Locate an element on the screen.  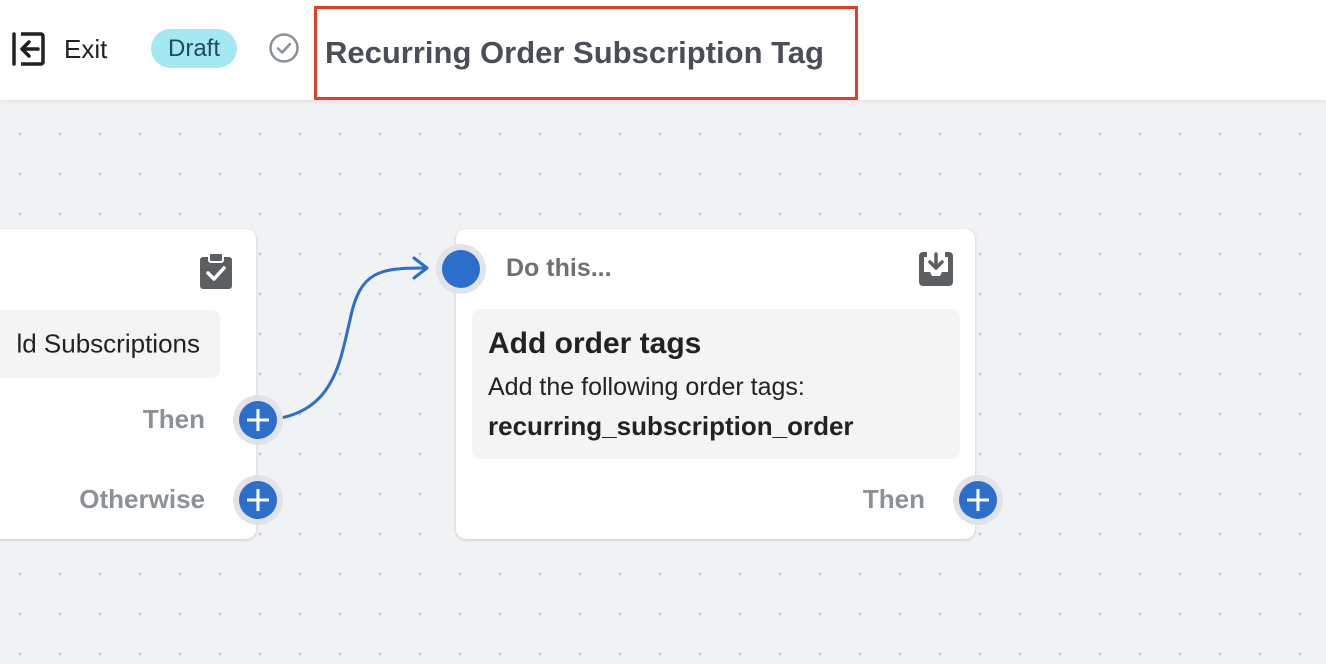
check-circle-icon is located at coordinates (284, 48).